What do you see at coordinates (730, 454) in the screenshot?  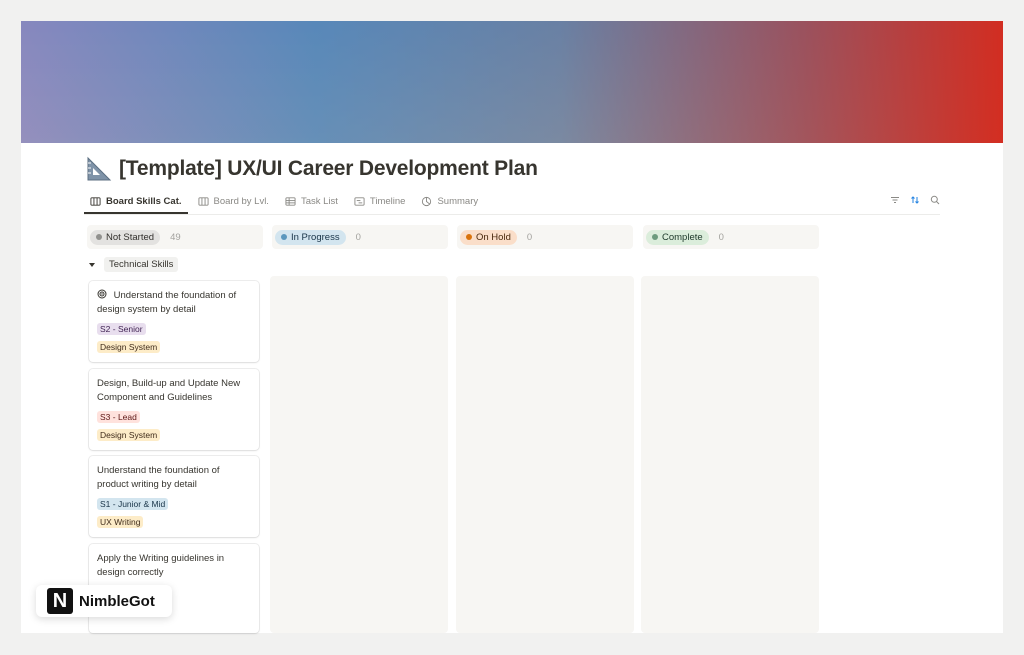 I see `column-body-complete` at bounding box center [730, 454].